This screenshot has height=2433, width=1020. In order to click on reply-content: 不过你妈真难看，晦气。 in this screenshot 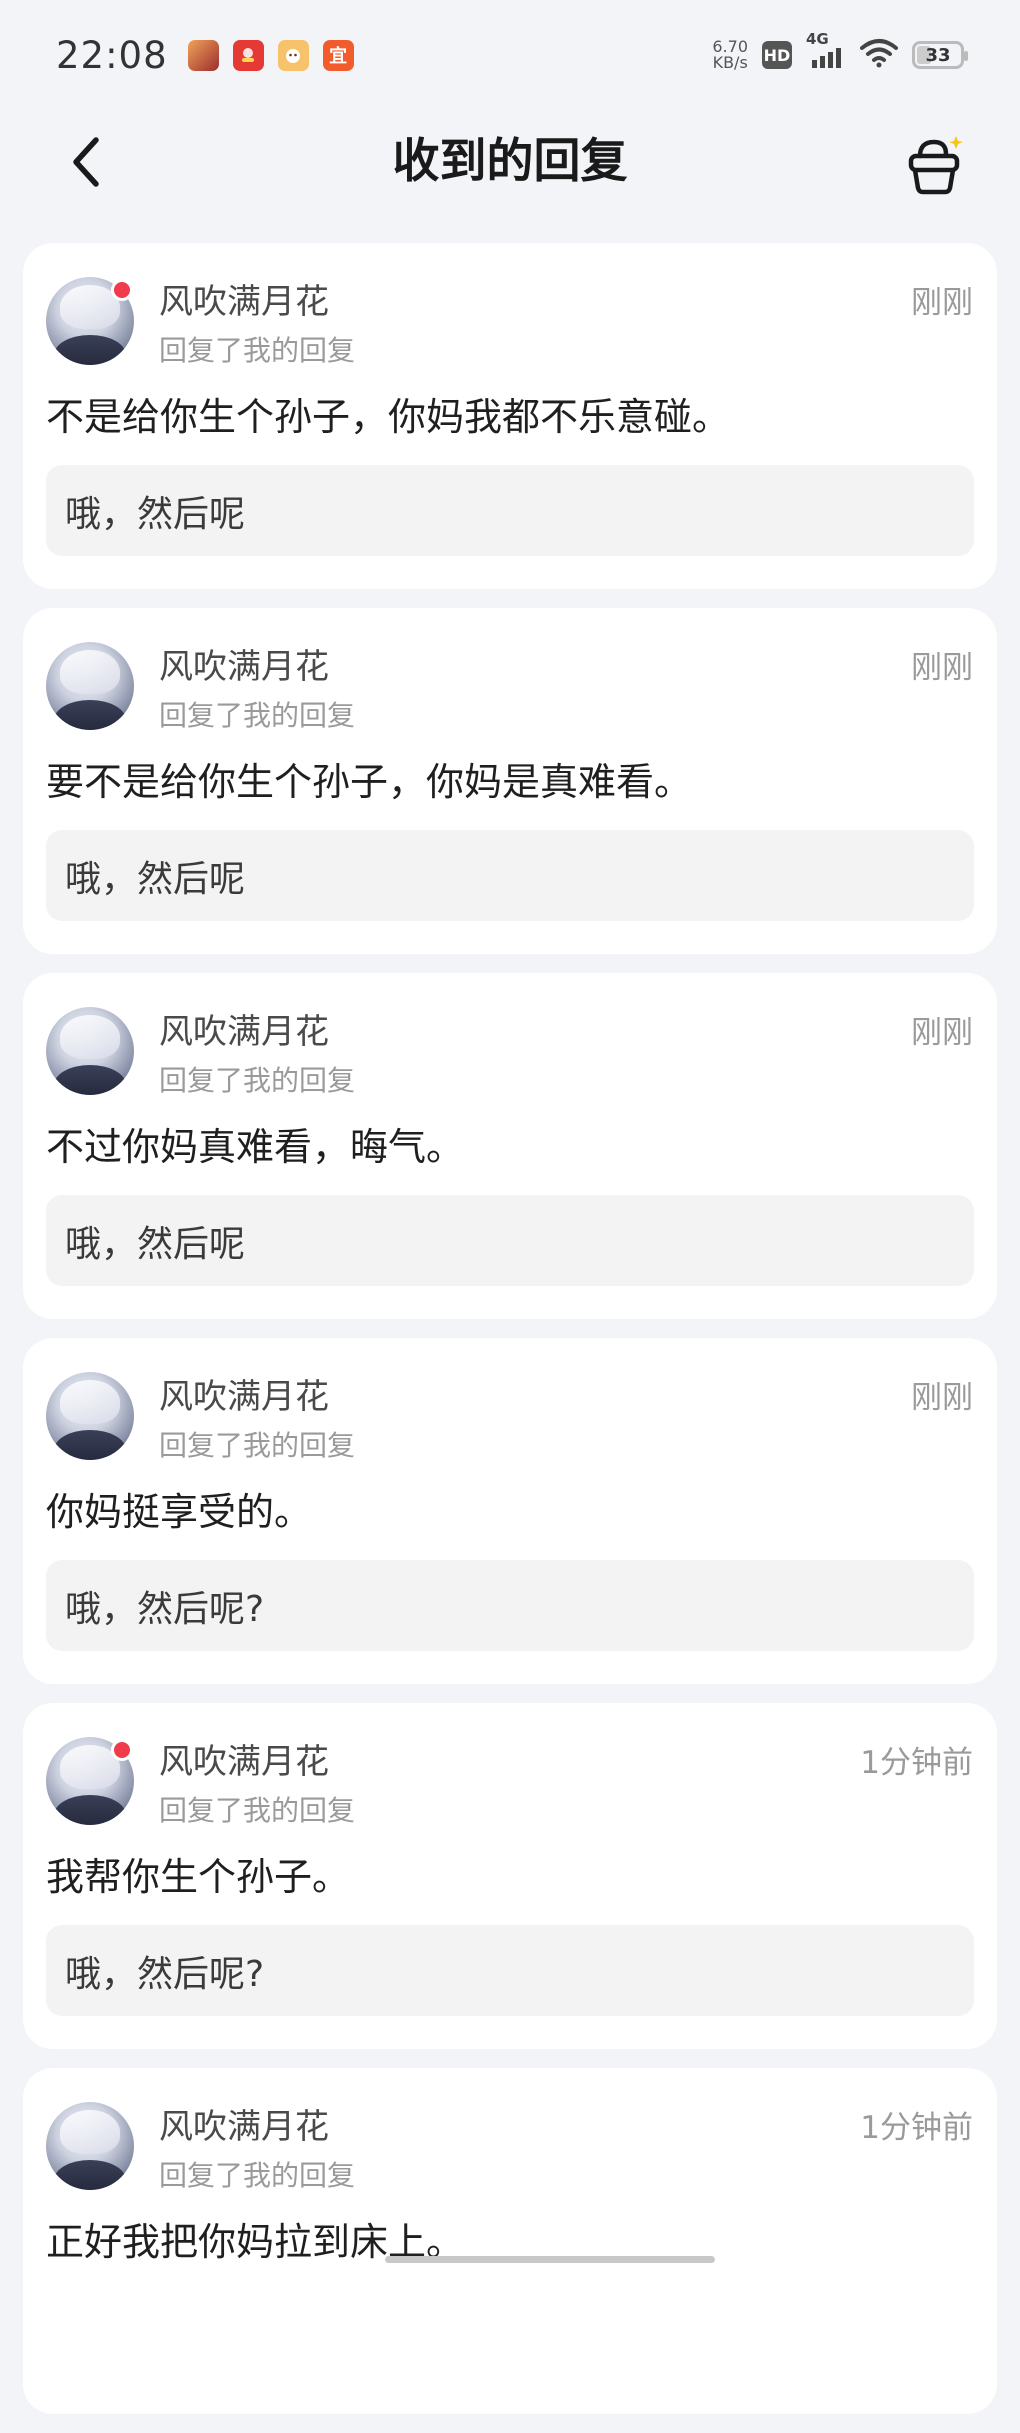, I will do `click(255, 1147)`.